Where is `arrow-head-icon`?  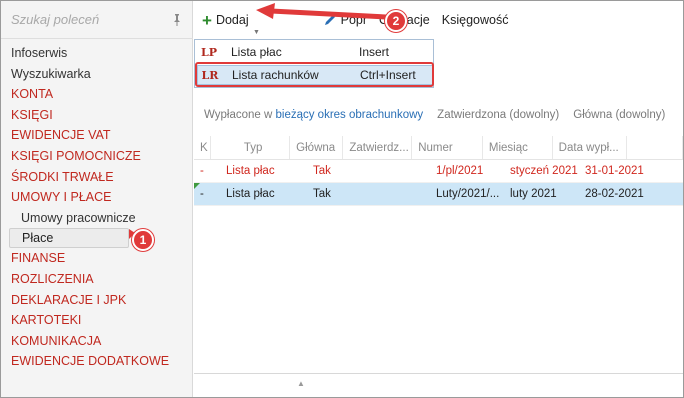
arrow-head-icon is located at coordinates (265, 11).